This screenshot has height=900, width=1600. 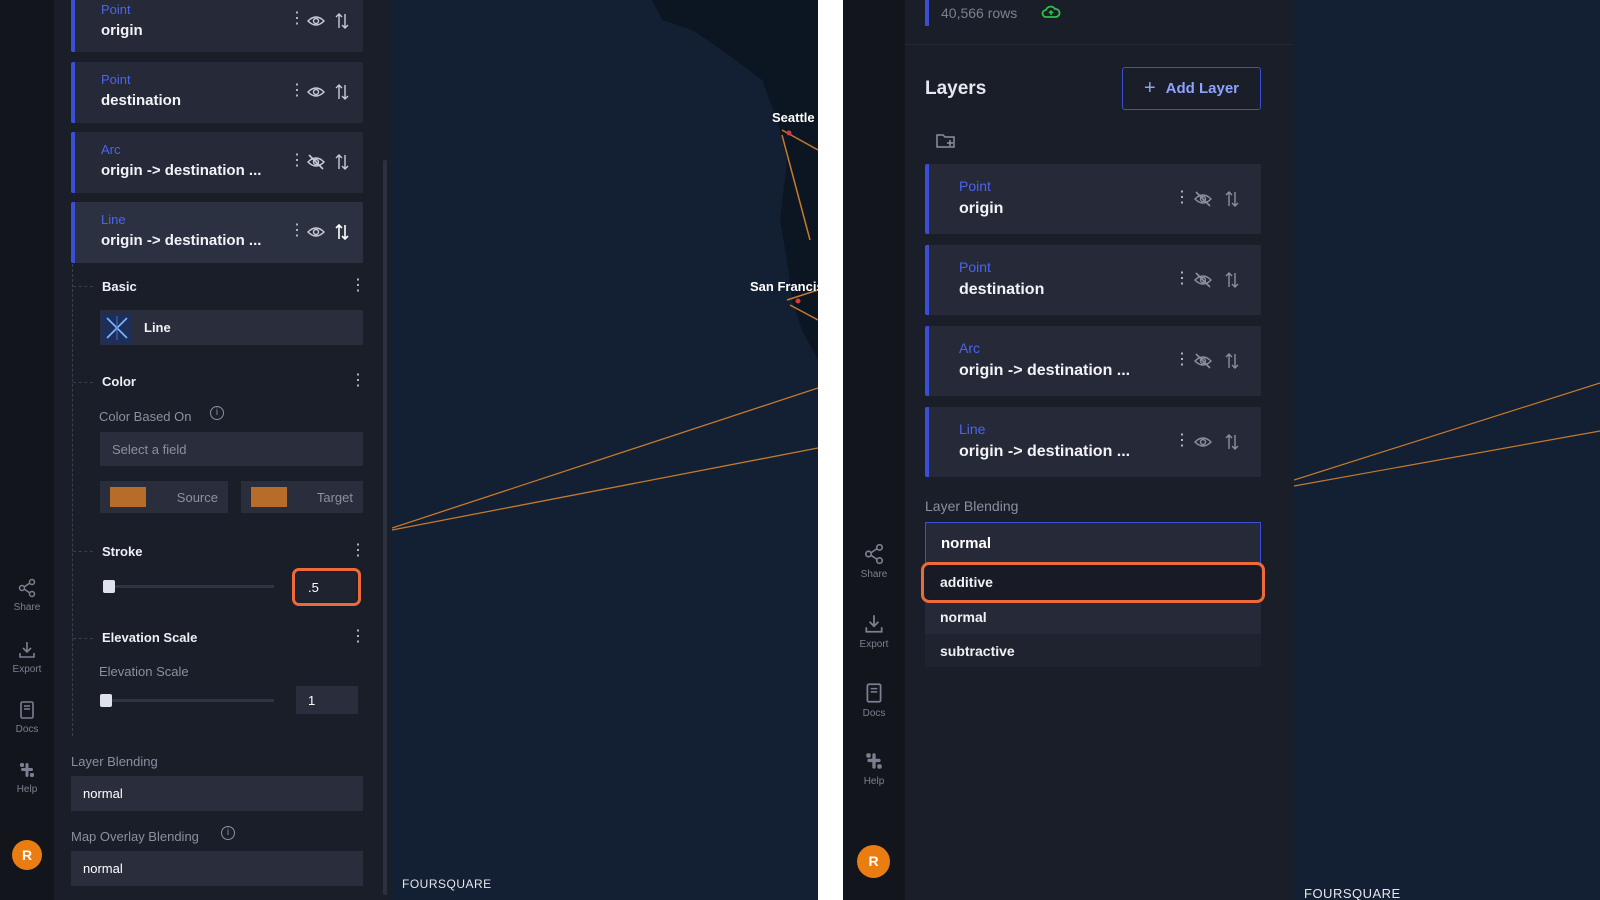 What do you see at coordinates (385, 527) in the screenshot?
I see `panel-scrollbar` at bounding box center [385, 527].